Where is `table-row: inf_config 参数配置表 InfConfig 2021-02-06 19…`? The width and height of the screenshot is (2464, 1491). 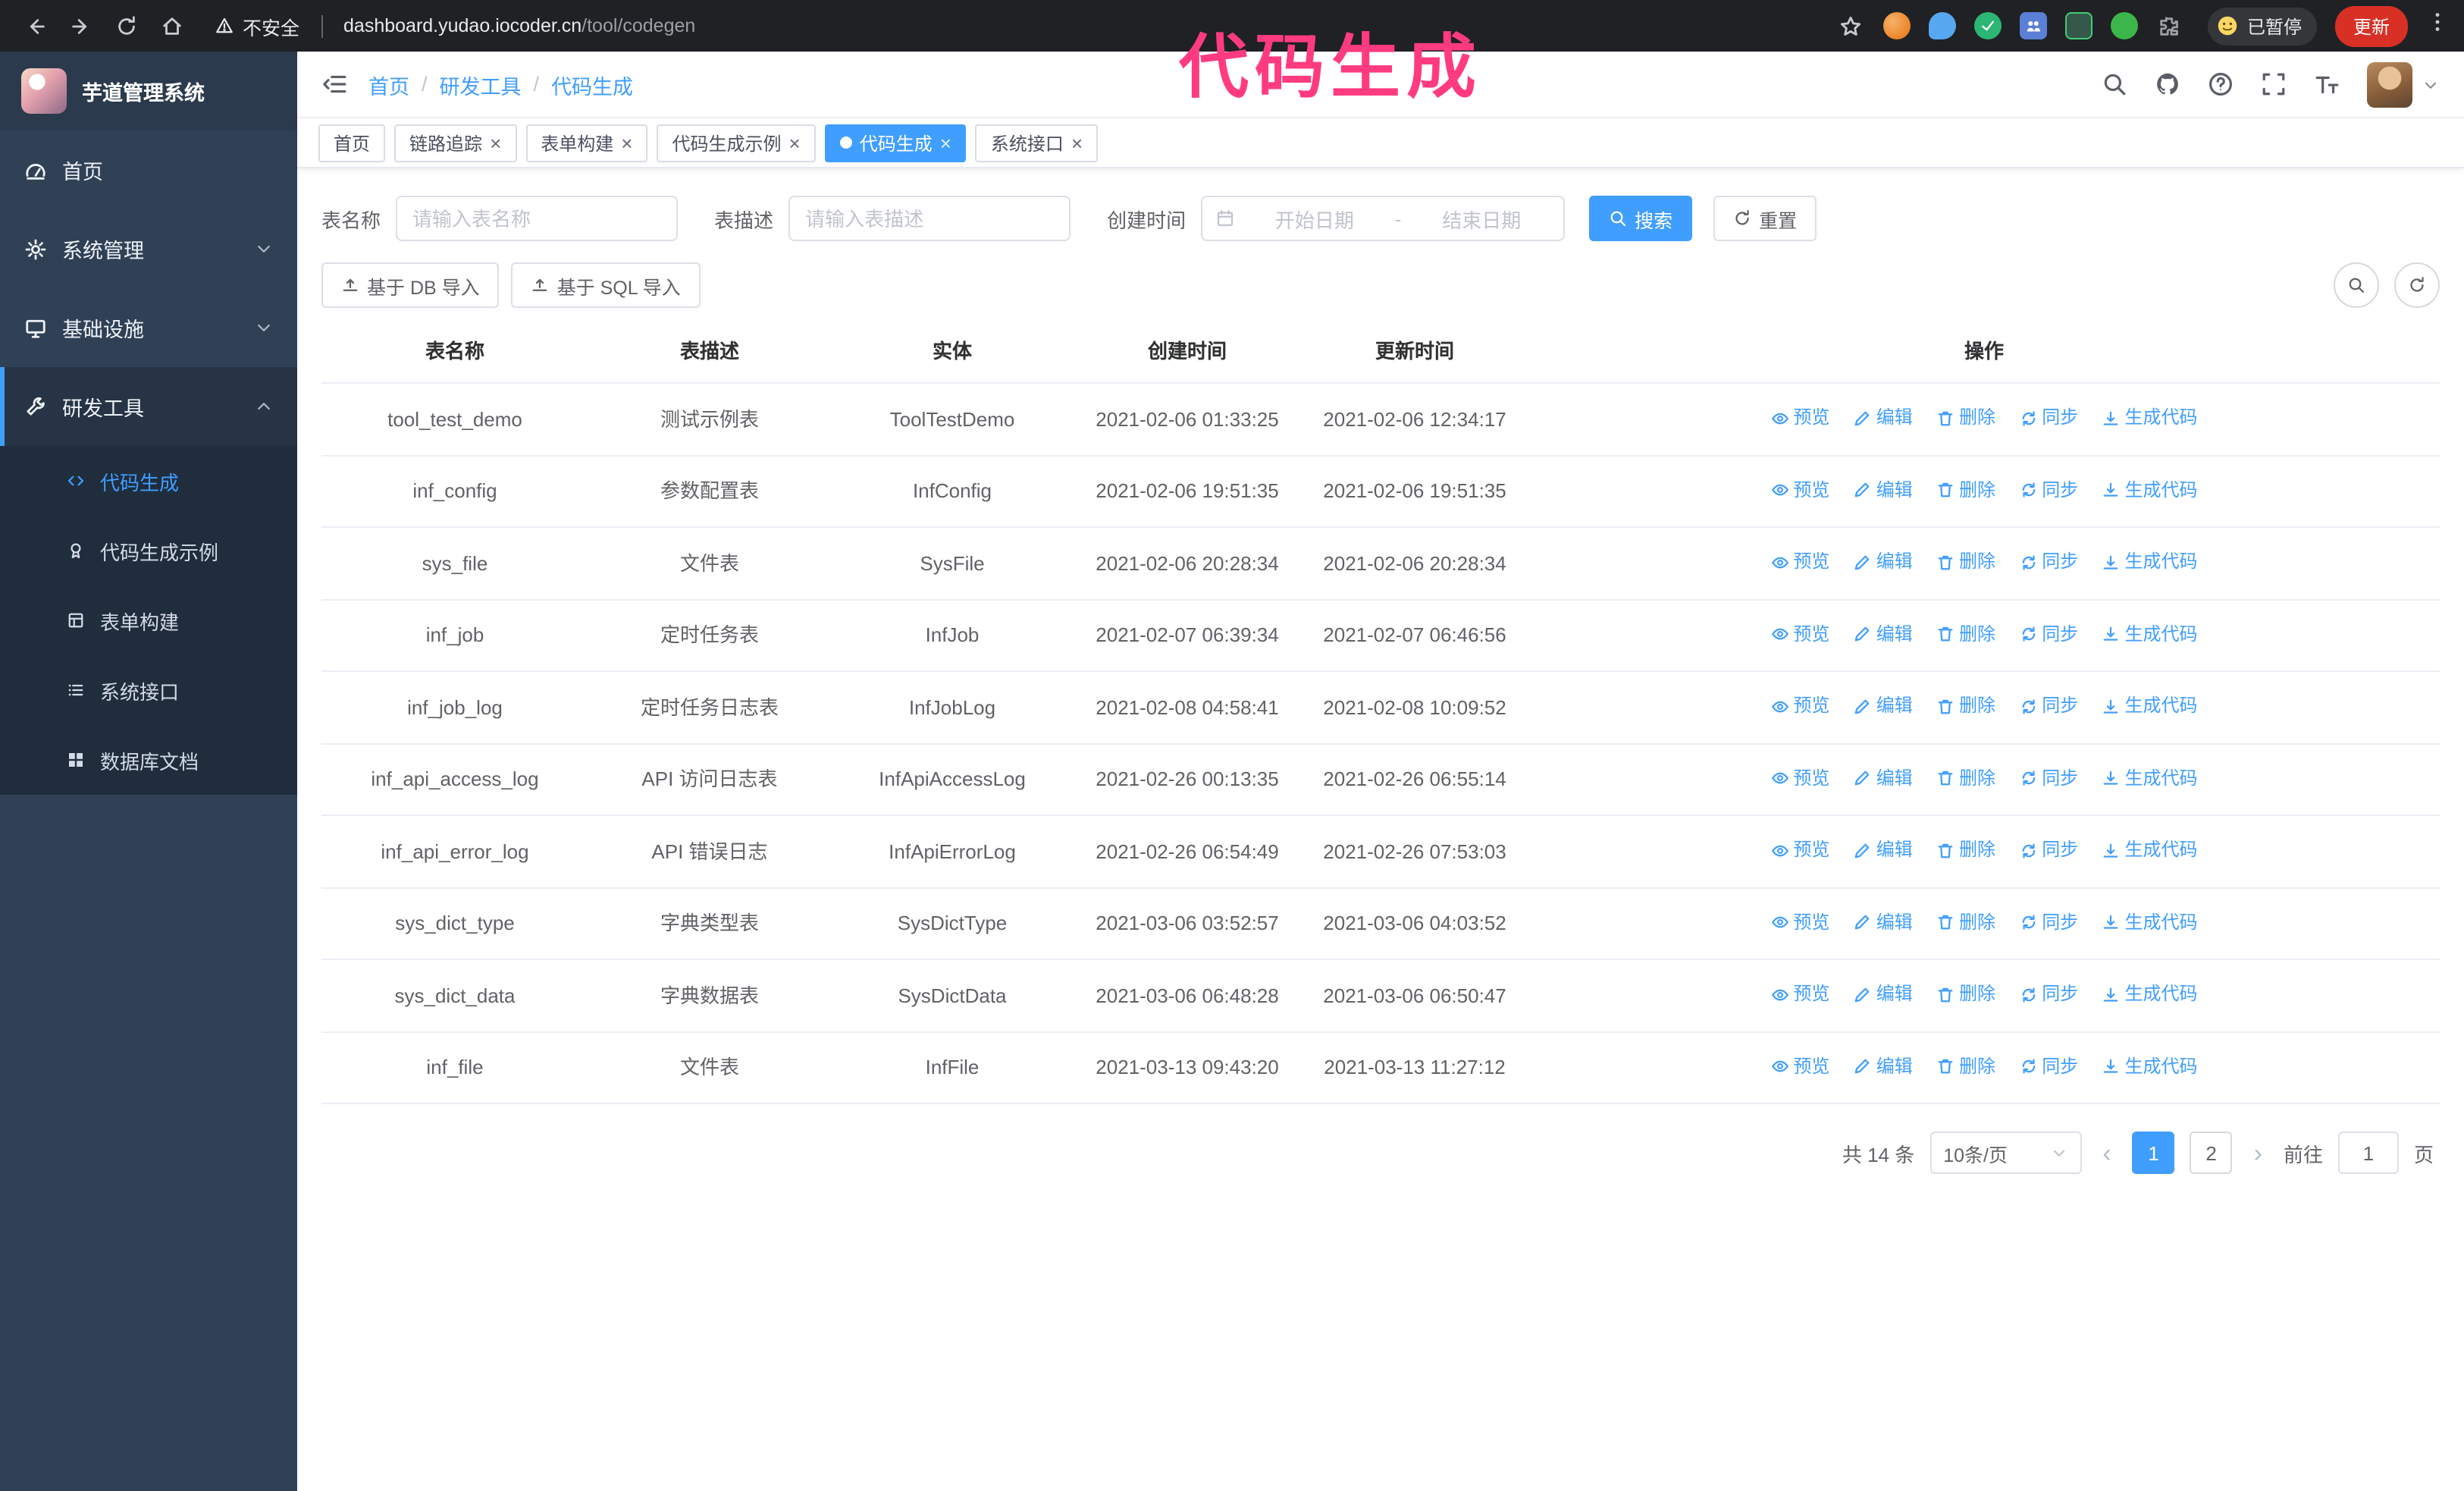
table-row: inf_config 参数配置表 InfConfig 2021-02-06 19… is located at coordinates (1380, 491).